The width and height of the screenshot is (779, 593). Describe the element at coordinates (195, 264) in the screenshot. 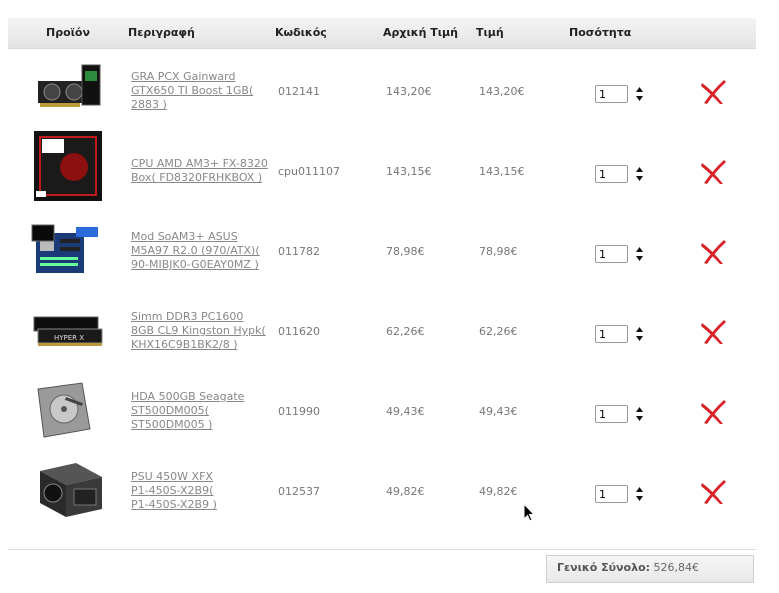

I see `description-line: 90-MIBJK0-G0EAY0MZ )` at that location.